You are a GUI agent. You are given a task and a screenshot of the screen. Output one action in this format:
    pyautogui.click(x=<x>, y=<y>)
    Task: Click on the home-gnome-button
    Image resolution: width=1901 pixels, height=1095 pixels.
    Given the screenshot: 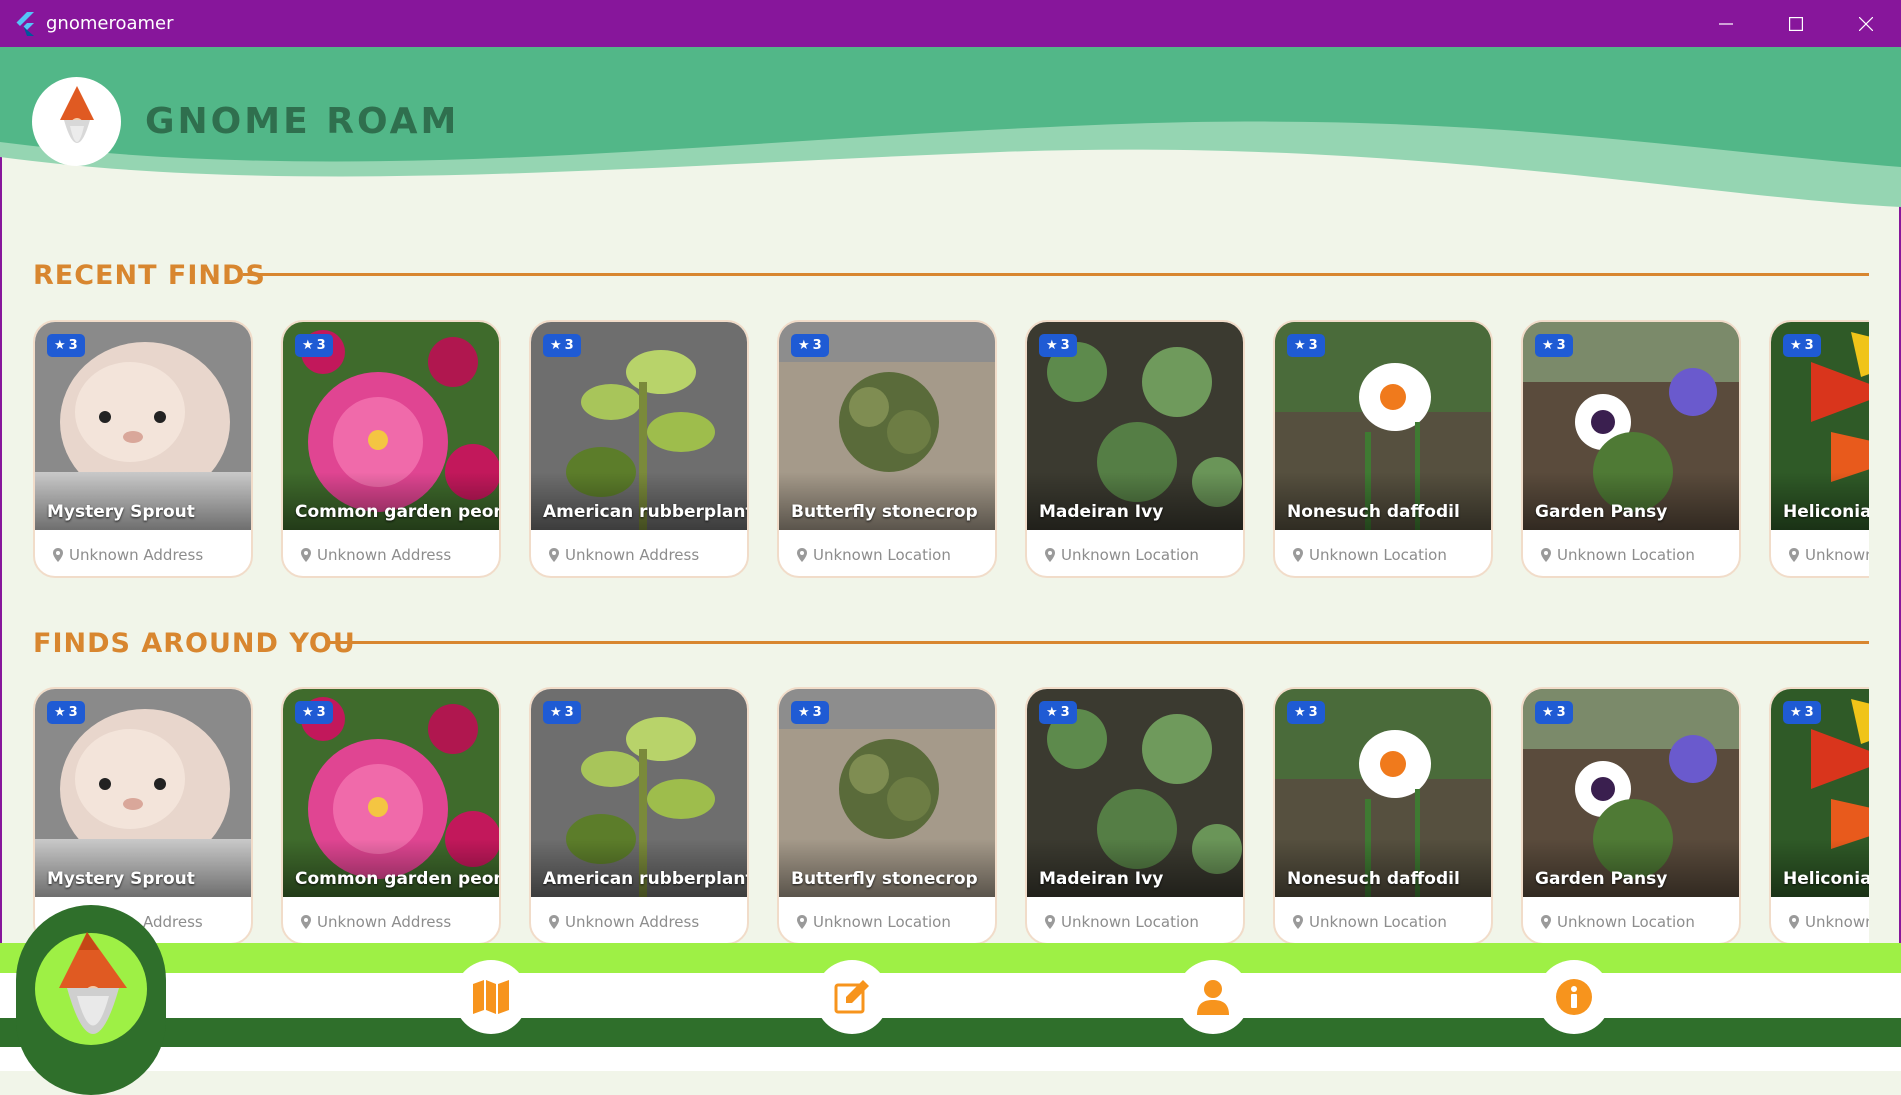 What is the action you would take?
    pyautogui.click(x=91, y=1000)
    